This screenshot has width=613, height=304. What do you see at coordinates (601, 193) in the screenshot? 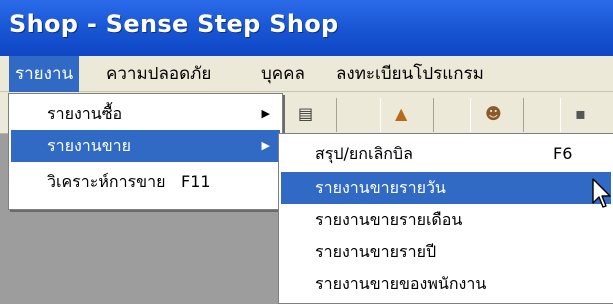
I see `mouse-cursor-icon` at bounding box center [601, 193].